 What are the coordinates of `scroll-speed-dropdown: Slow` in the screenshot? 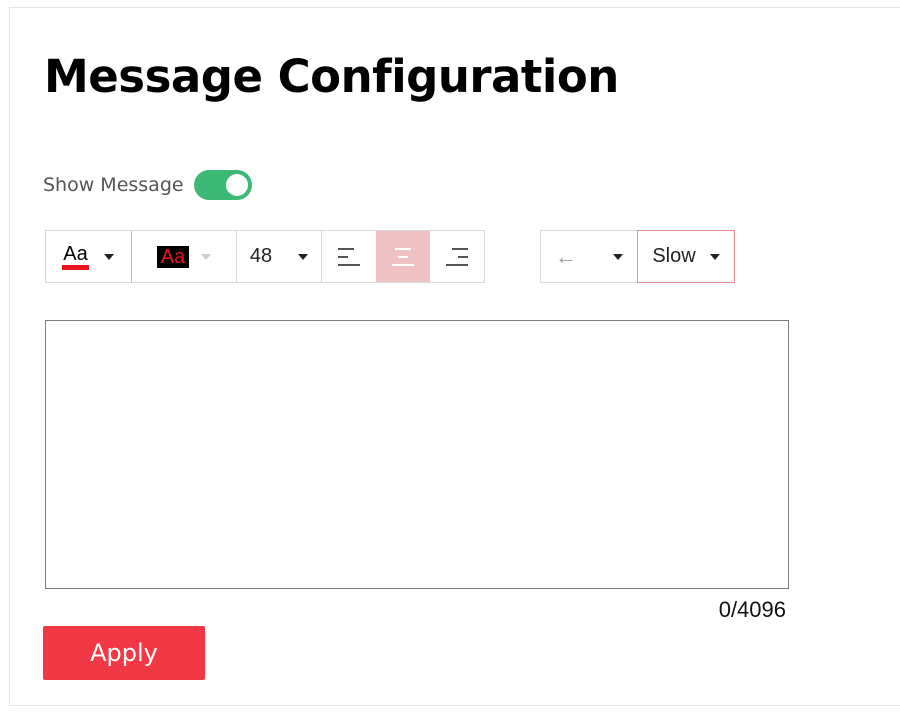 It's located at (686, 256).